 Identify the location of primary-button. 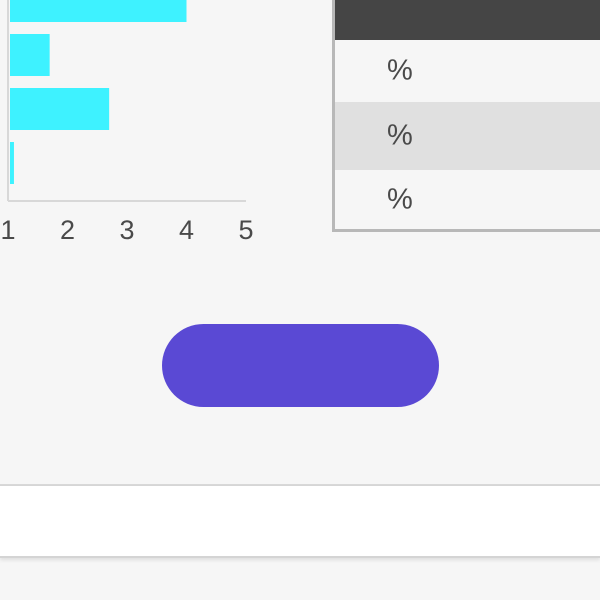
(300, 365).